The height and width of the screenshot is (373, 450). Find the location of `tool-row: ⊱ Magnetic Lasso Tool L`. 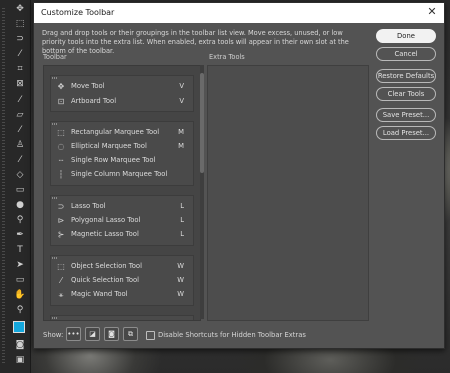

tool-row: ⊱ Magnetic Lasso Tool L is located at coordinates (122, 235).